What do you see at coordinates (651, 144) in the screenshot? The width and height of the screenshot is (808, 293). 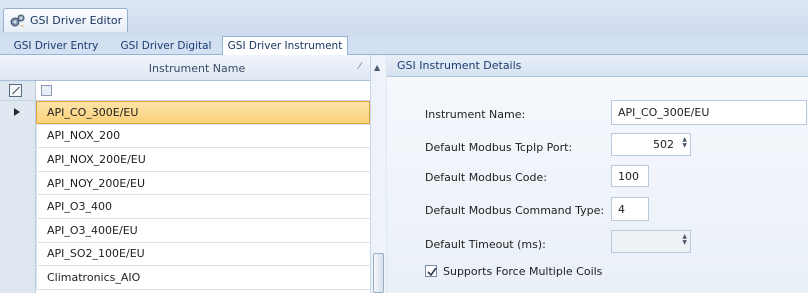 I see `tcpip-port-spinner: 502 ▲ ▼` at bounding box center [651, 144].